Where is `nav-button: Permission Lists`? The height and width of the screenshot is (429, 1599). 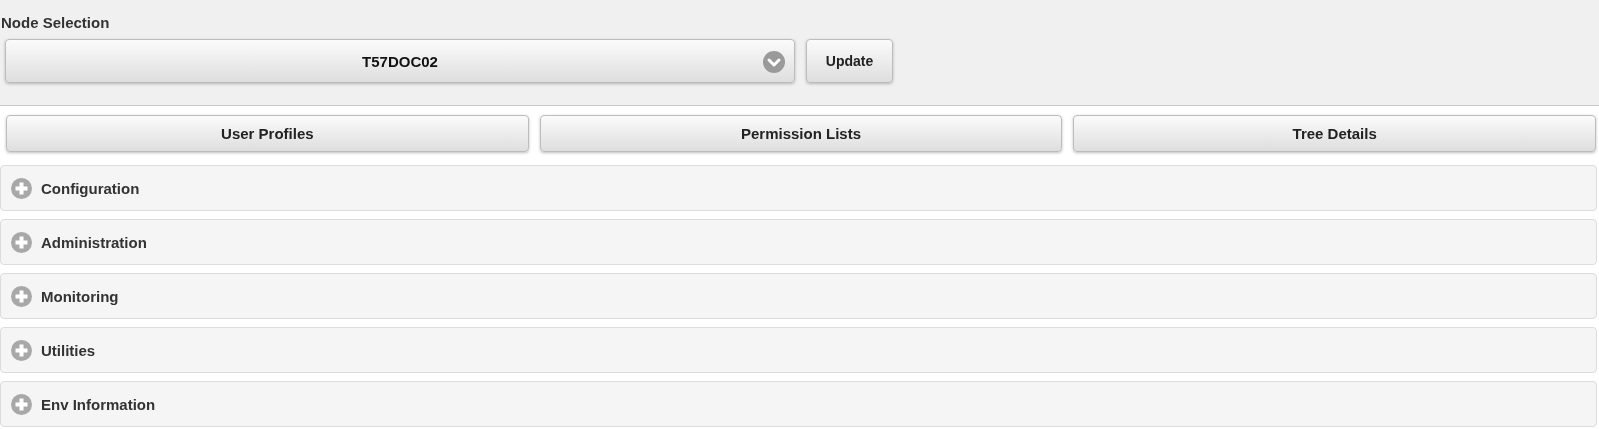
nav-button: Permission Lists is located at coordinates (801, 133).